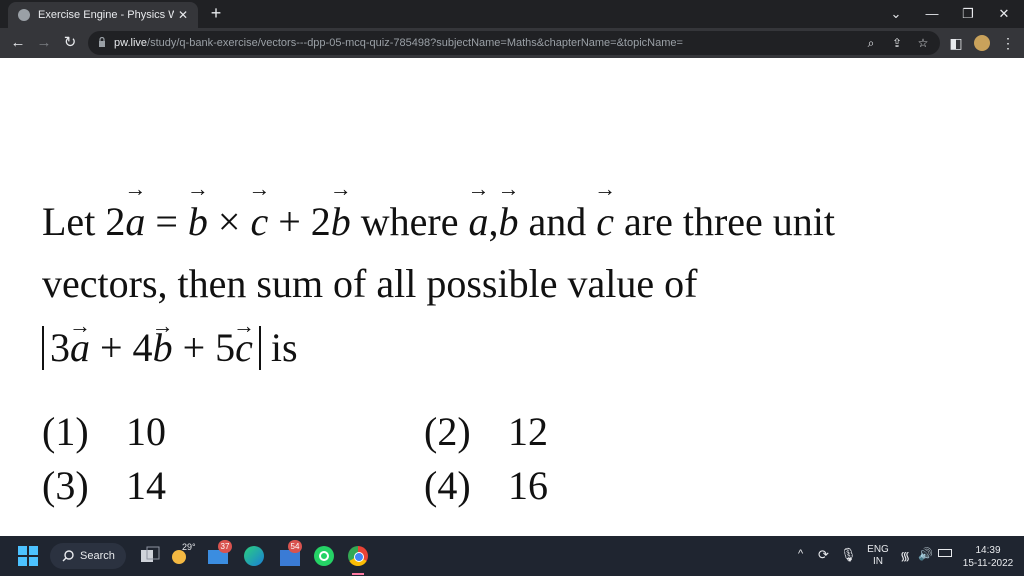  Describe the element at coordinates (189, 547) in the screenshot. I see `weather-temp: 29°` at that location.